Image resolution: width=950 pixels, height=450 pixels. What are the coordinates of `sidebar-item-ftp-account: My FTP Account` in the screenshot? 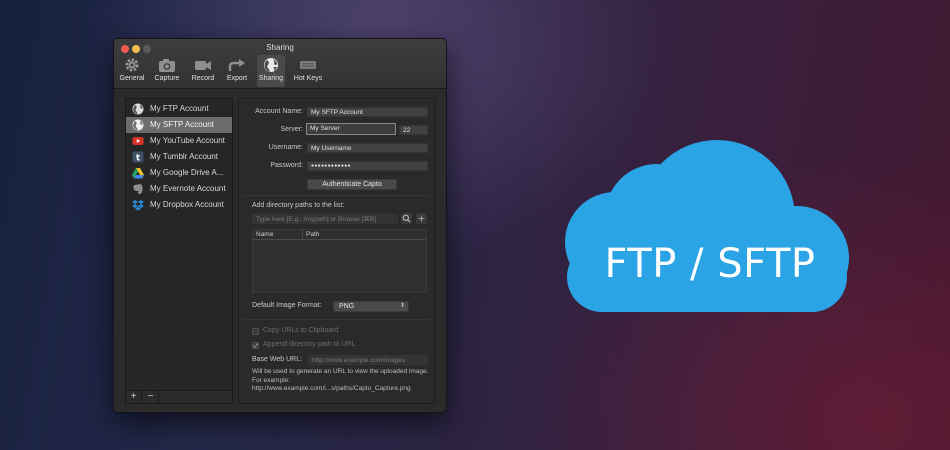 It's located at (179, 109).